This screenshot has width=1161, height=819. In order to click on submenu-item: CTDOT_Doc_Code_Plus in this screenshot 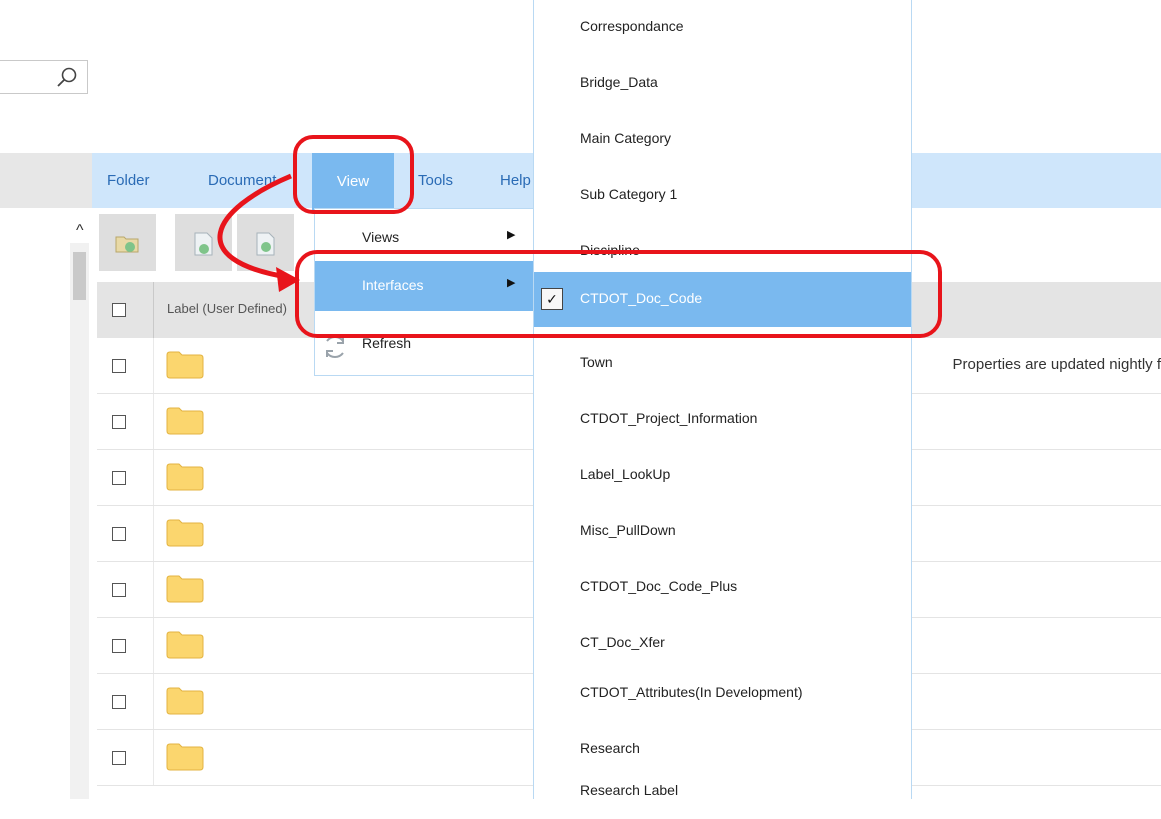, I will do `click(722, 587)`.